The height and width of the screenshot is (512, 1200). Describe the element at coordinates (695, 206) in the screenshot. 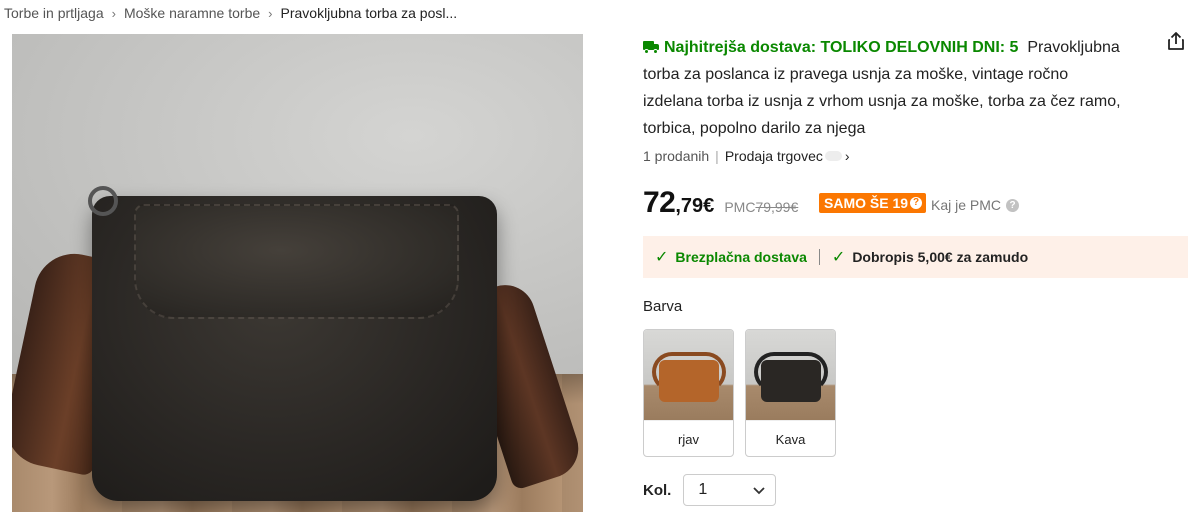

I see `price-decimal: ,79€` at that location.